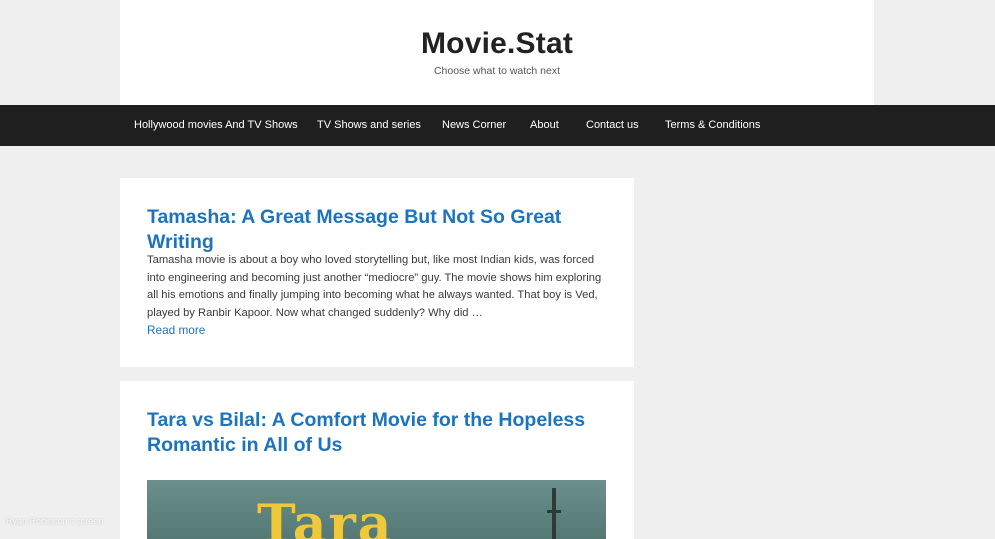 This screenshot has width=995, height=539. What do you see at coordinates (369, 125) in the screenshot?
I see `nav-item-tv-shows: TV Shows and series` at bounding box center [369, 125].